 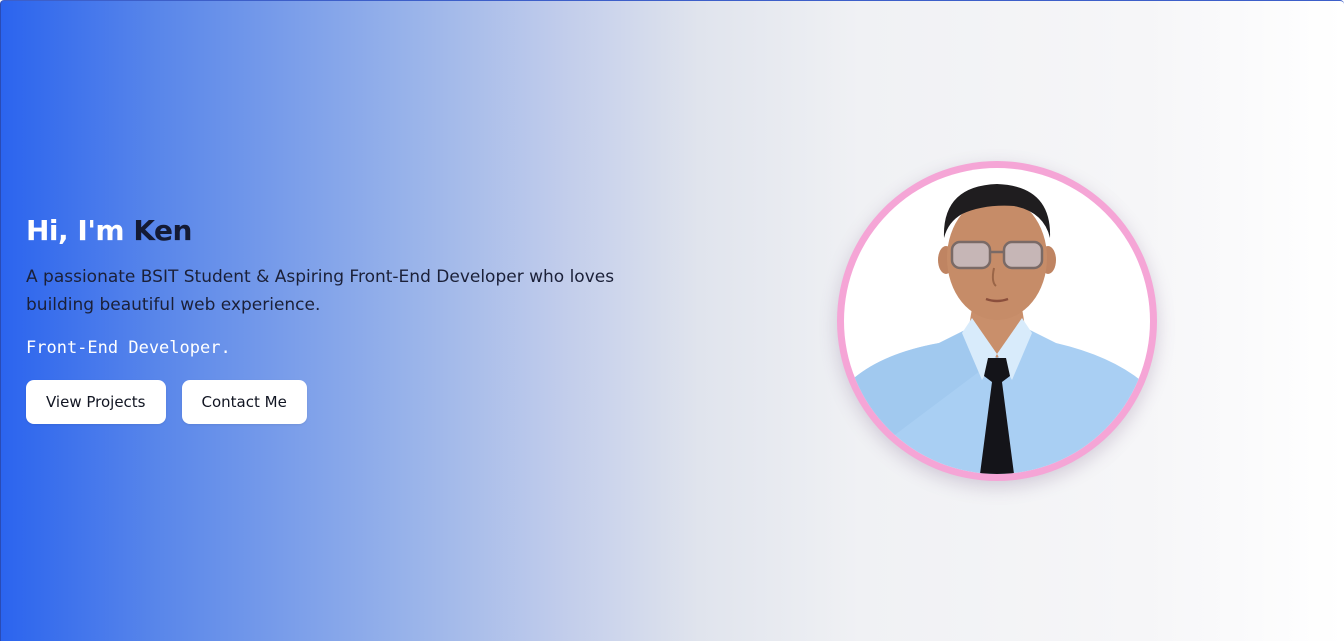 I want to click on view-projects-button: View Projects, so click(x=96, y=402).